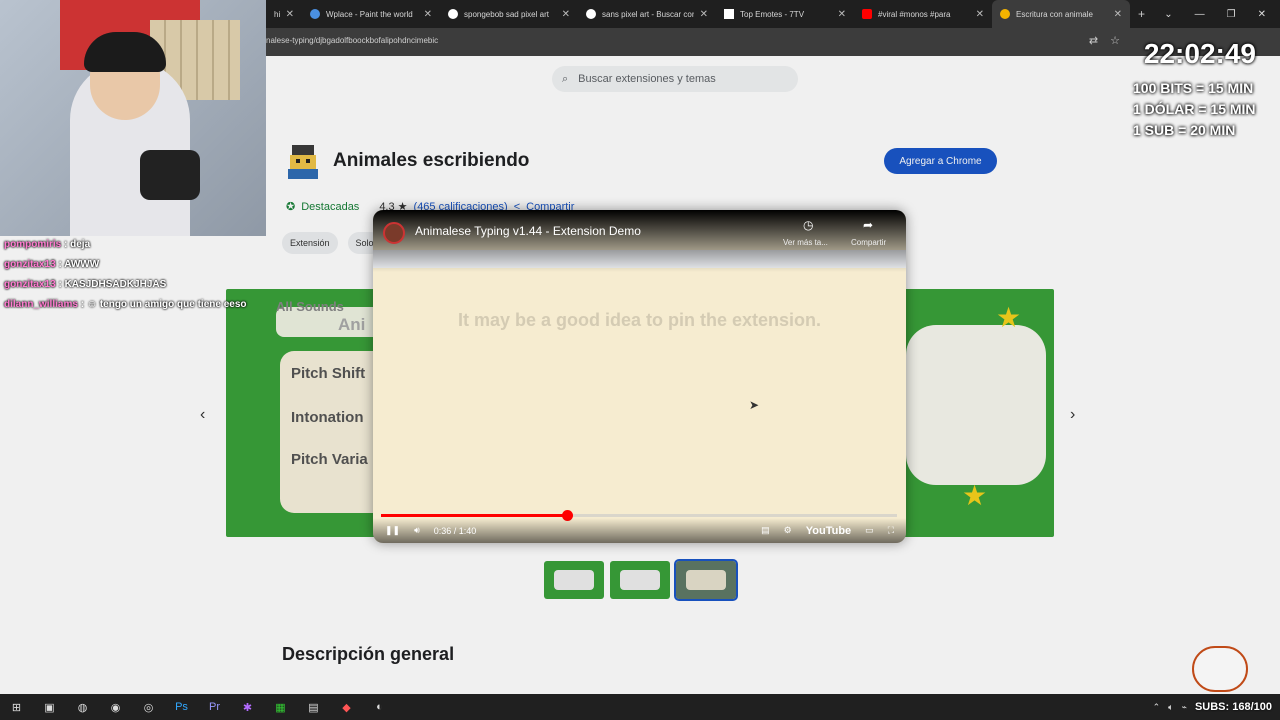 The height and width of the screenshot is (720, 1280). I want to click on steam-icon: ◍, so click(82, 707).